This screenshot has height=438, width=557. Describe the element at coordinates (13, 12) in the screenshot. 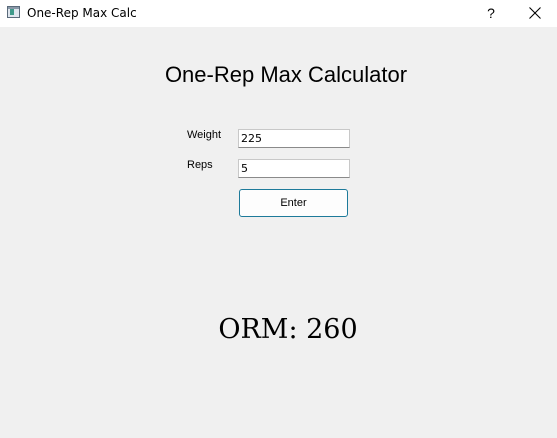

I see `app-window-icon` at that location.